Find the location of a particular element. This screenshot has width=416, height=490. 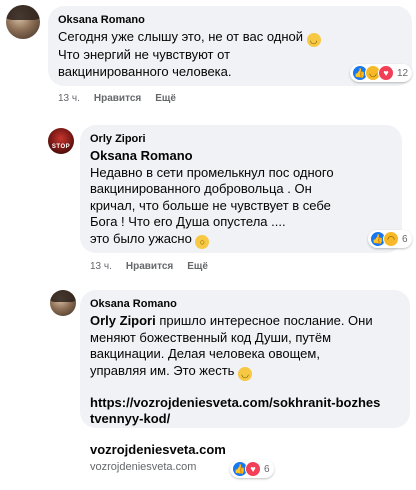

comment-text: Недавно в сети промелькнул пос одного is located at coordinates (212, 172).